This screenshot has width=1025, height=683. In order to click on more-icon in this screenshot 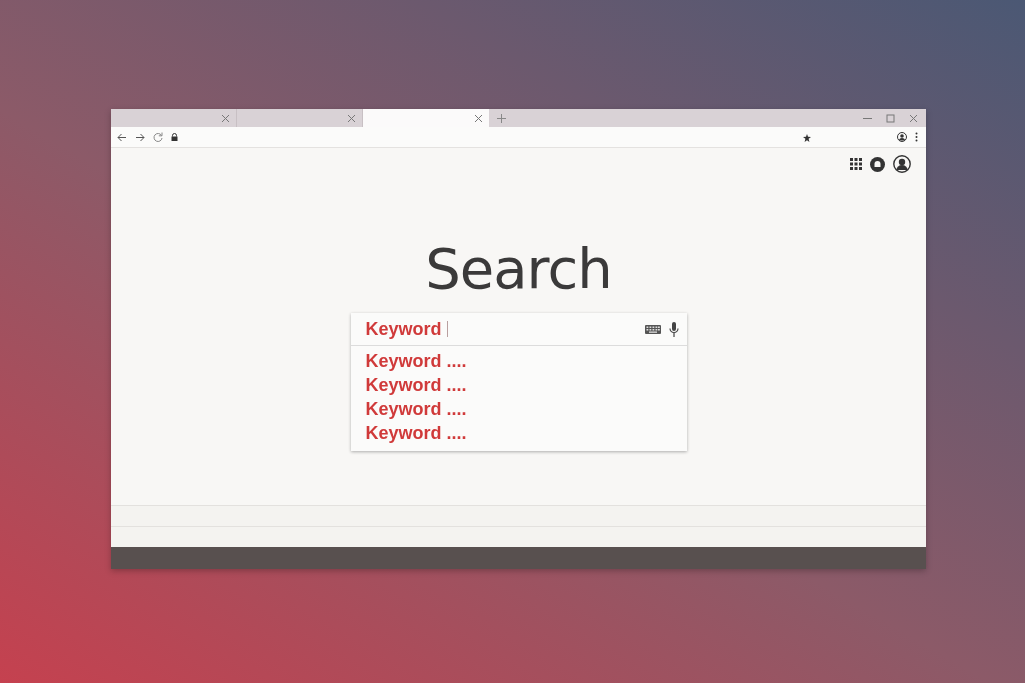, I will do `click(916, 137)`.